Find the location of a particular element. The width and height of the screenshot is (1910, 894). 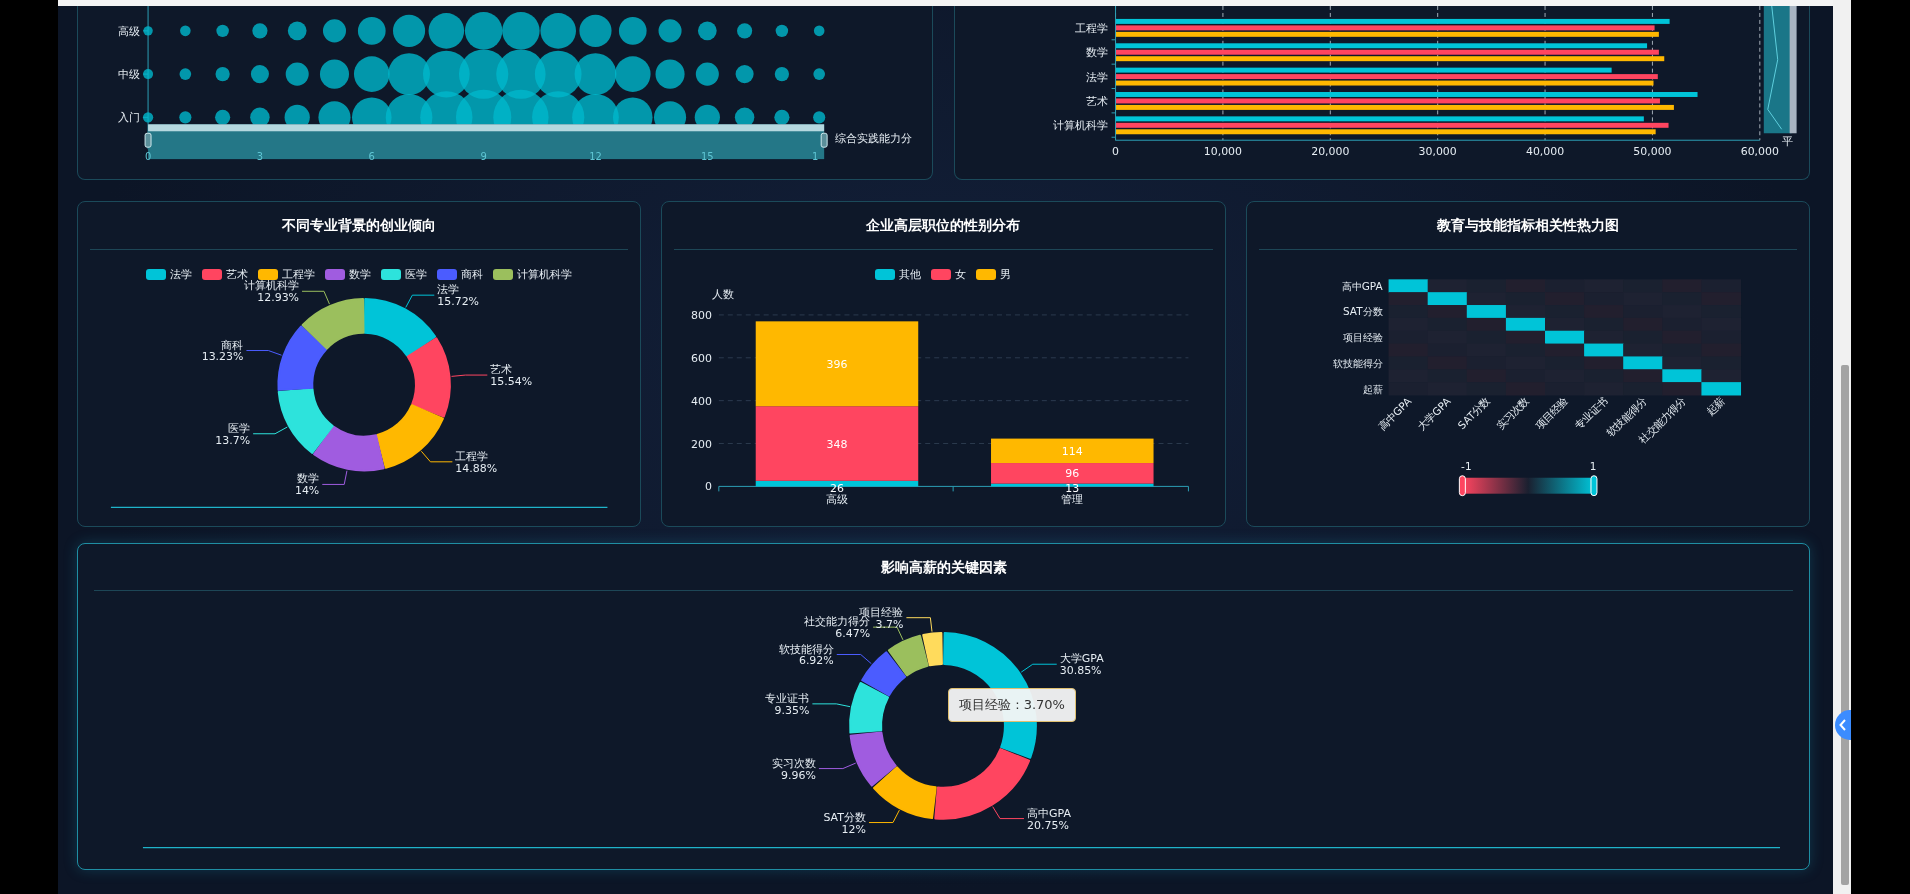

axis-tick-label: 50,000 is located at coordinates (1652, 152).